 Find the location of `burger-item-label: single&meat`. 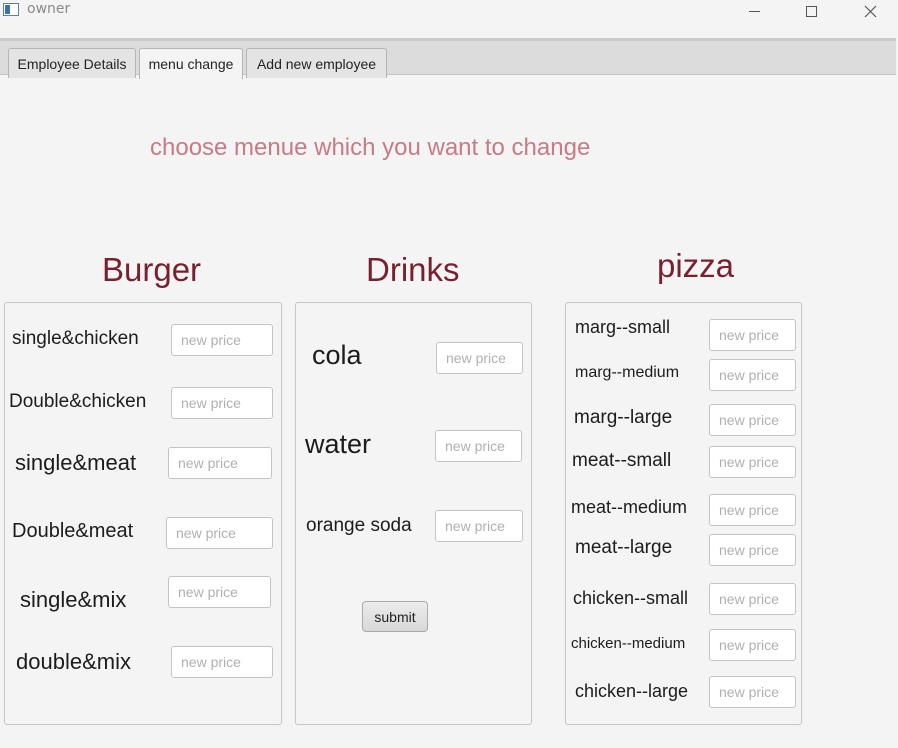

burger-item-label: single&meat is located at coordinates (76, 462).